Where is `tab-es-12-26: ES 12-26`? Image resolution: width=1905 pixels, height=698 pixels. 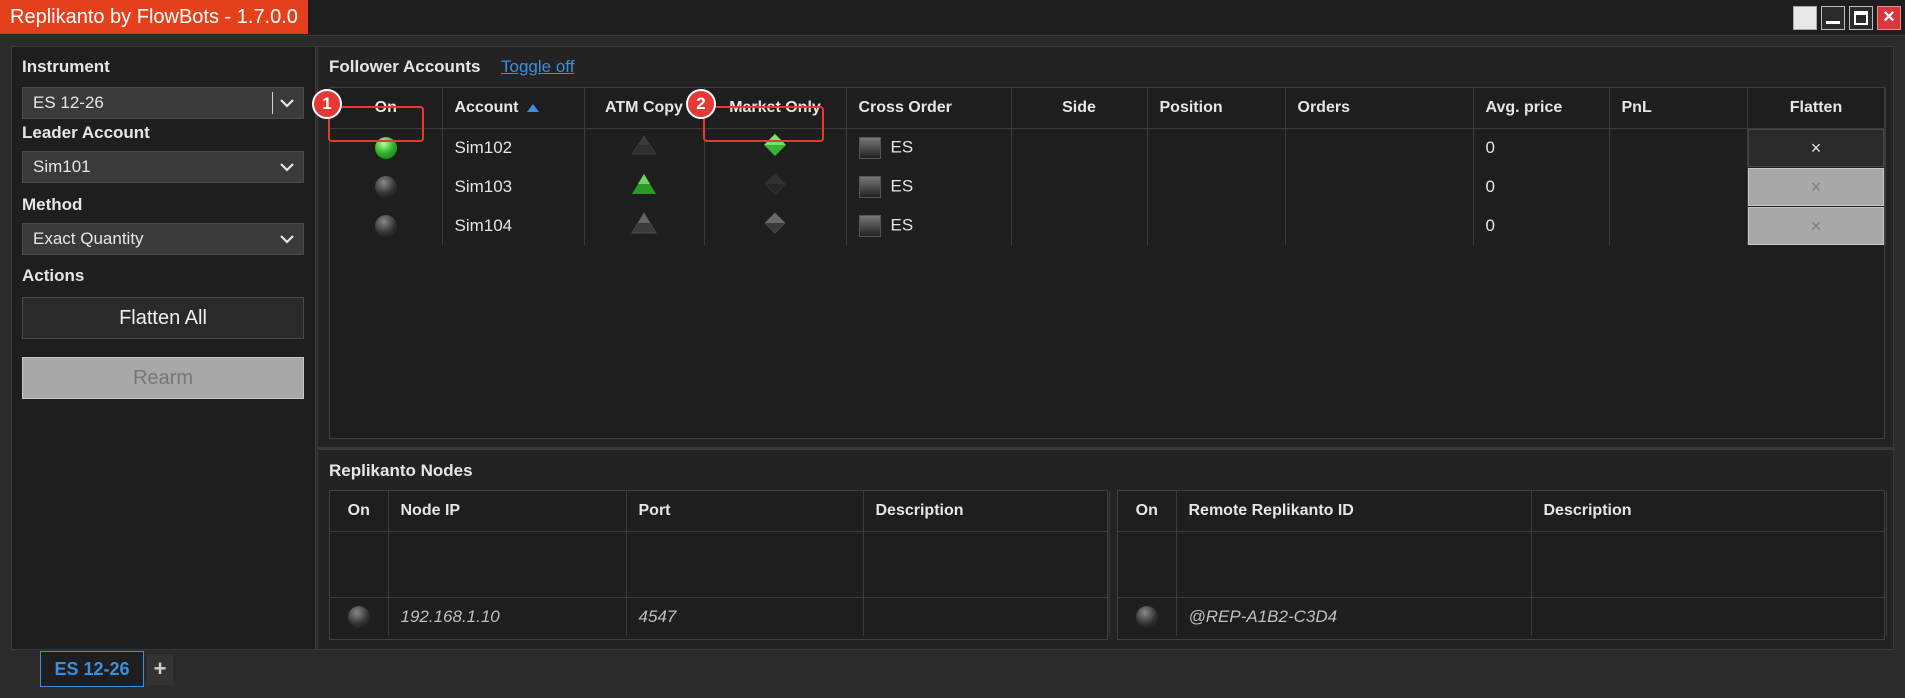
tab-es-12-26: ES 12-26 is located at coordinates (92, 669).